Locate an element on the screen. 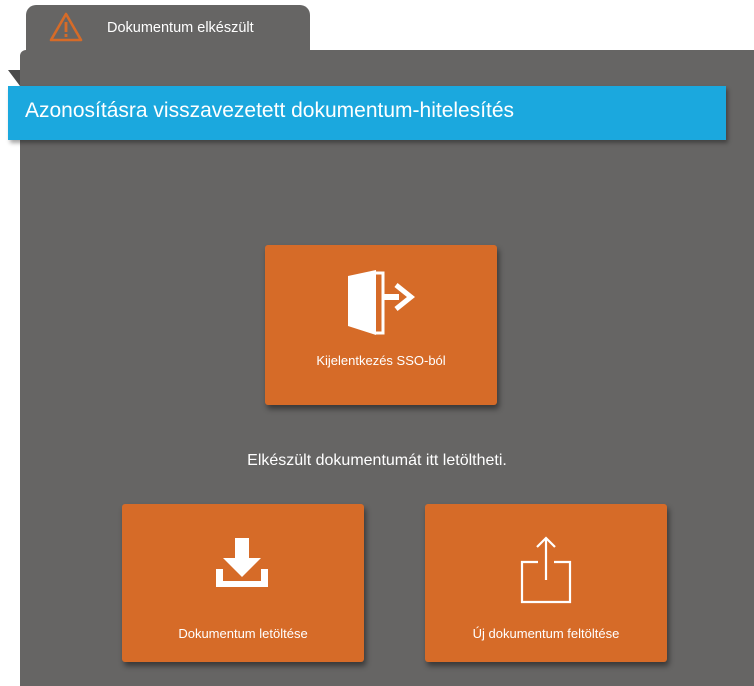  download-document-button: Dokumentum letöltése is located at coordinates (243, 583).